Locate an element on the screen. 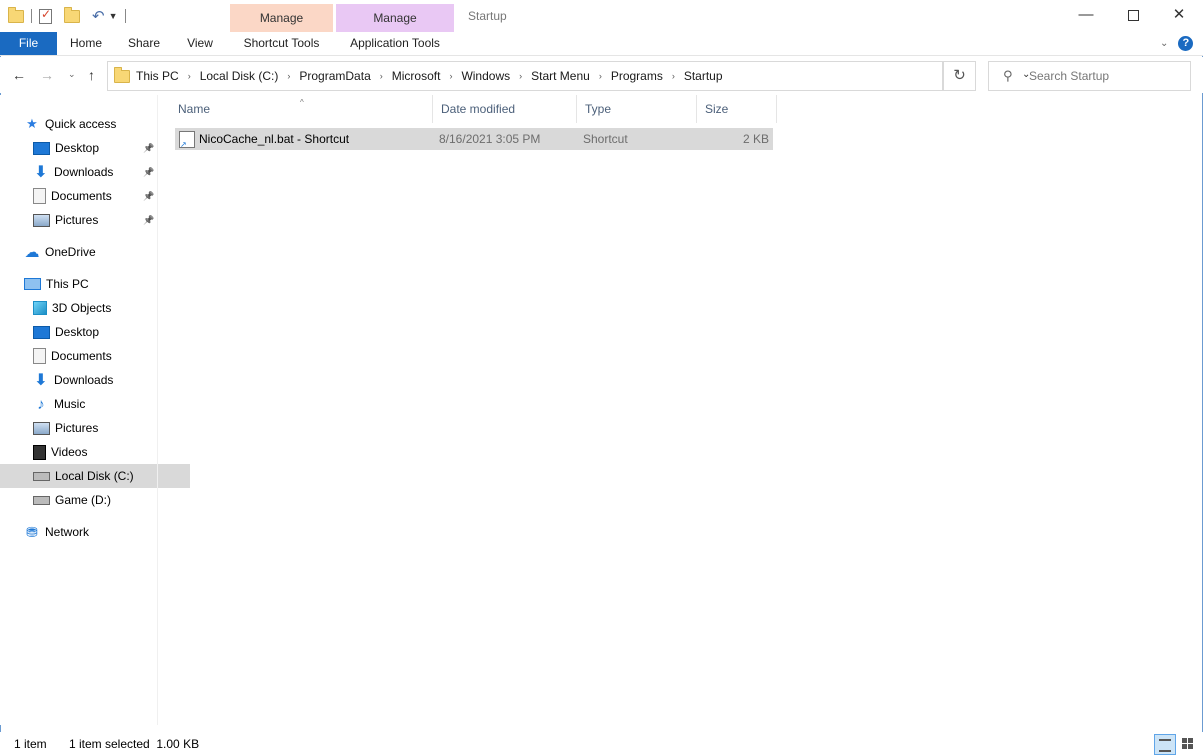 Image resolution: width=1203 pixels, height=756 pixels. file-date-modified: 8/16/2021 3:05 PM is located at coordinates (490, 139).